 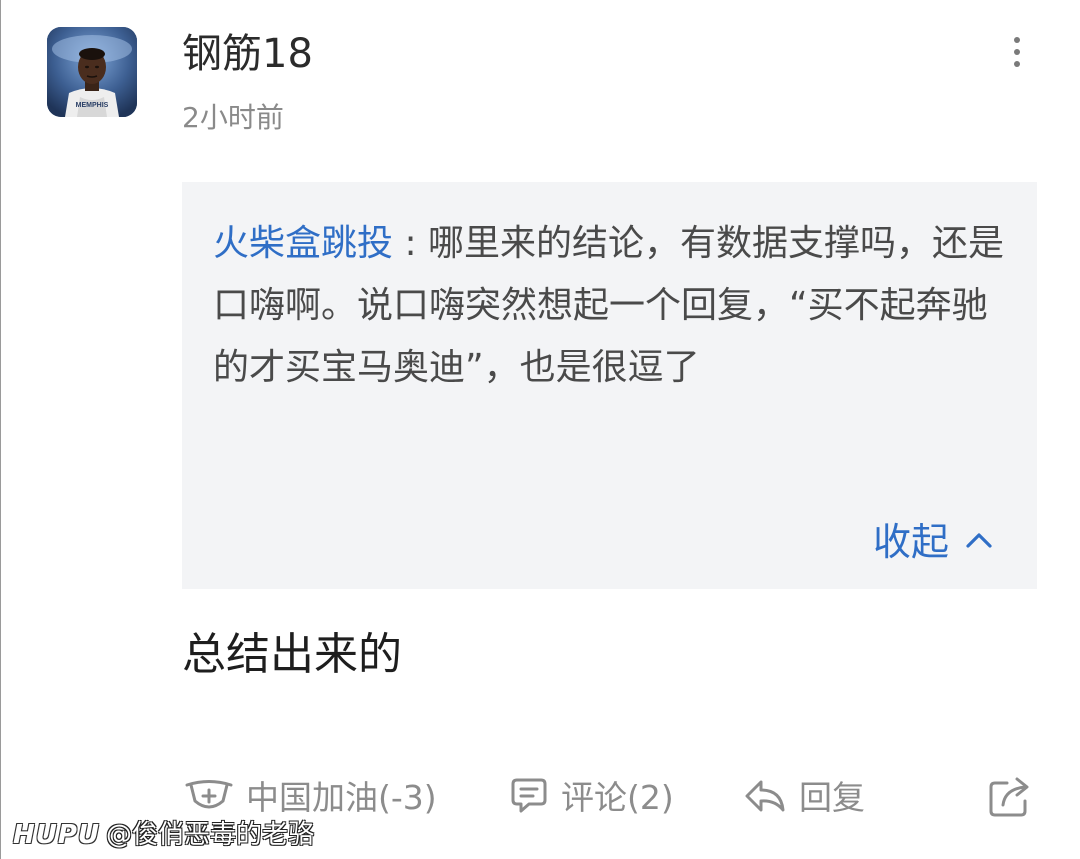 I want to click on username: 钢筋18, so click(x=247, y=54).